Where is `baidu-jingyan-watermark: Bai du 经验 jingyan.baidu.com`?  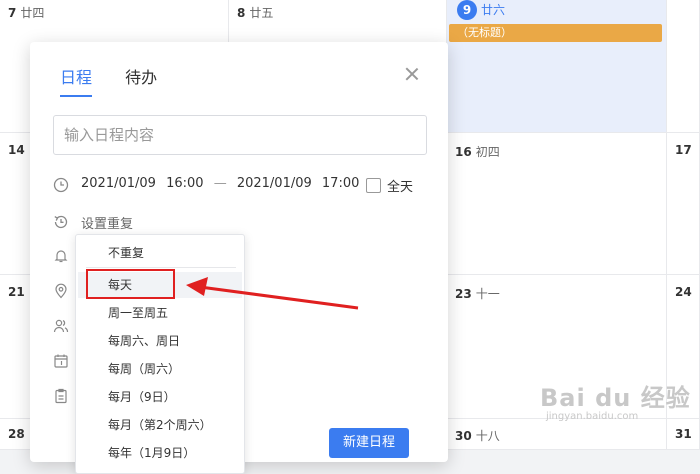 baidu-jingyan-watermark: Bai du 经验 jingyan.baidu.com is located at coordinates (615, 400).